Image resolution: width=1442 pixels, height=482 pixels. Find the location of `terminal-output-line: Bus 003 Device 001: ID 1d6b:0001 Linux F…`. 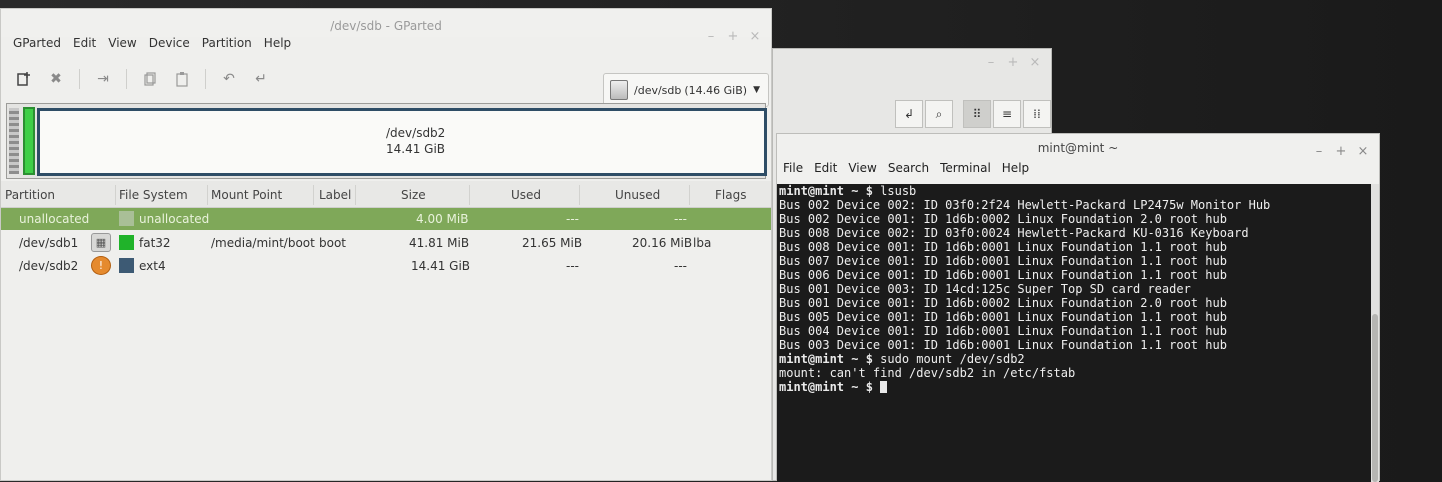

terminal-output-line: Bus 003 Device 001: ID 1d6b:0001 Linux F… is located at coordinates (1074, 345).